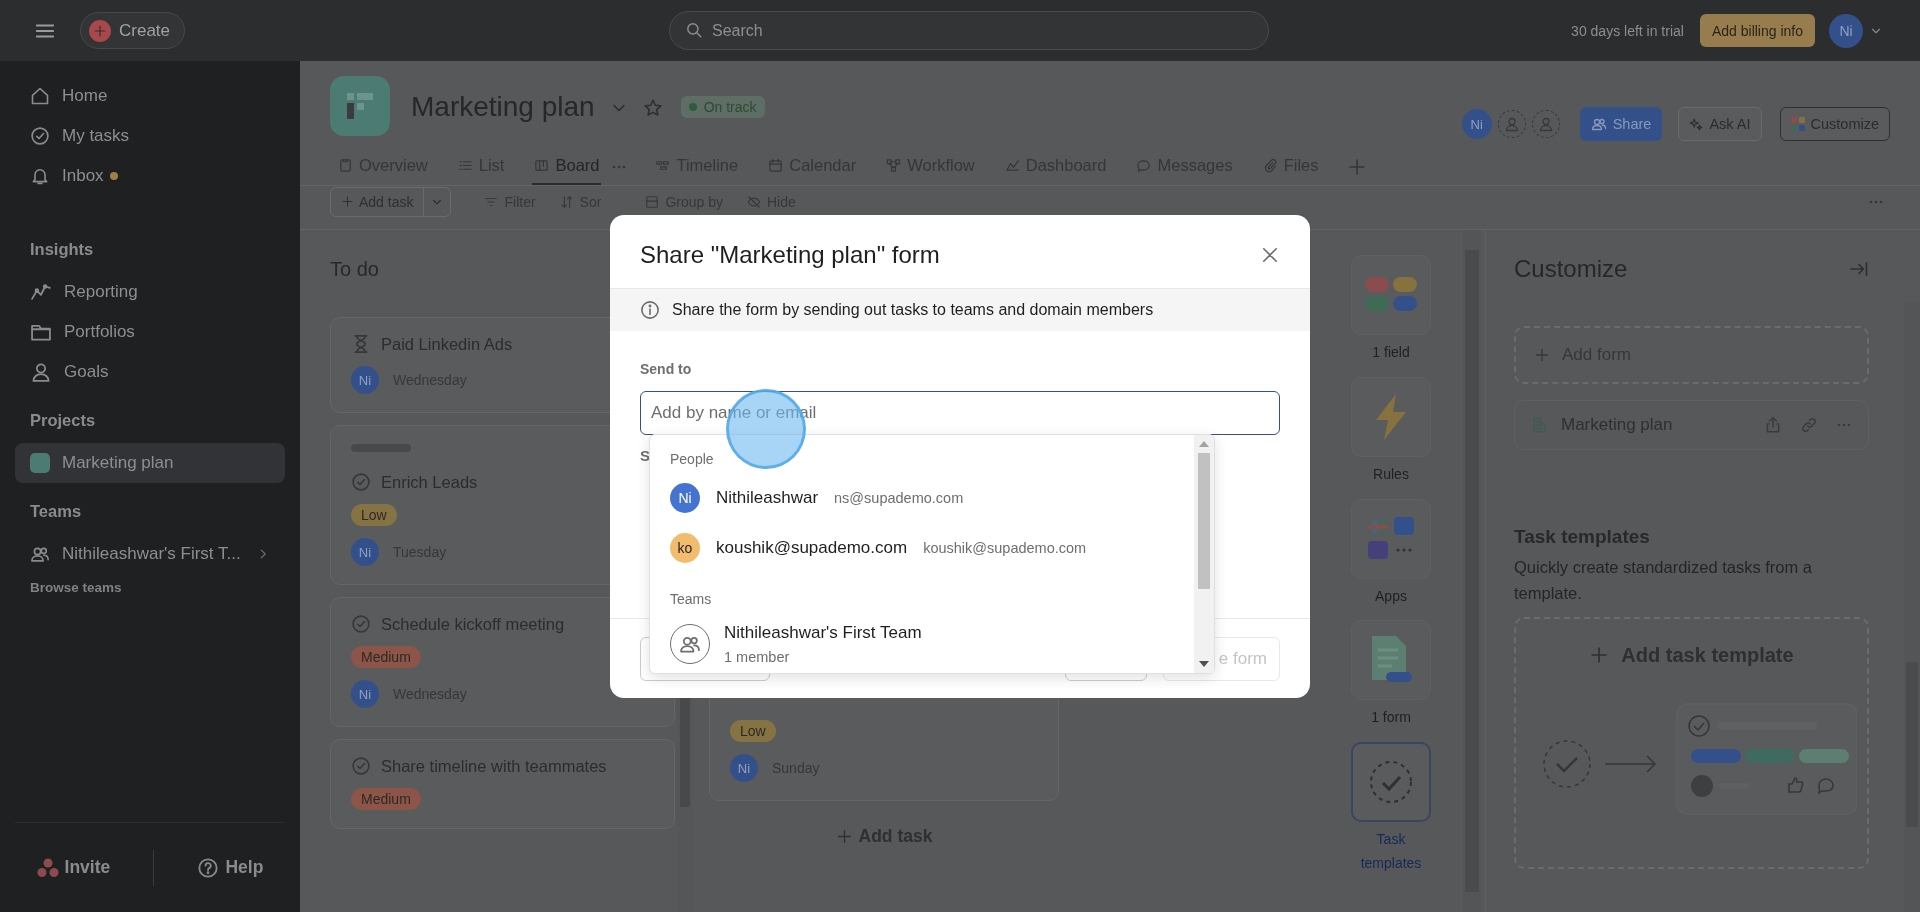 Image resolution: width=1920 pixels, height=912 pixels. What do you see at coordinates (1598, 124) in the screenshot?
I see `people-icon` at bounding box center [1598, 124].